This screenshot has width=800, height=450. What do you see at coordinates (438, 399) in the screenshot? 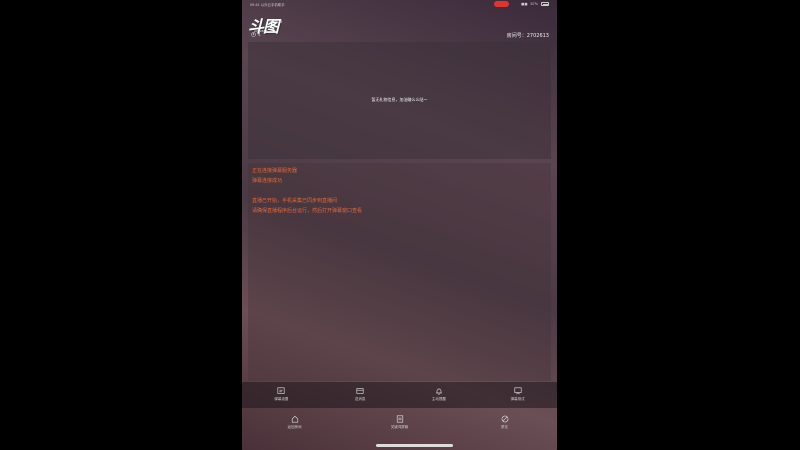
I see `tool-label: 主动提醒` at bounding box center [438, 399].